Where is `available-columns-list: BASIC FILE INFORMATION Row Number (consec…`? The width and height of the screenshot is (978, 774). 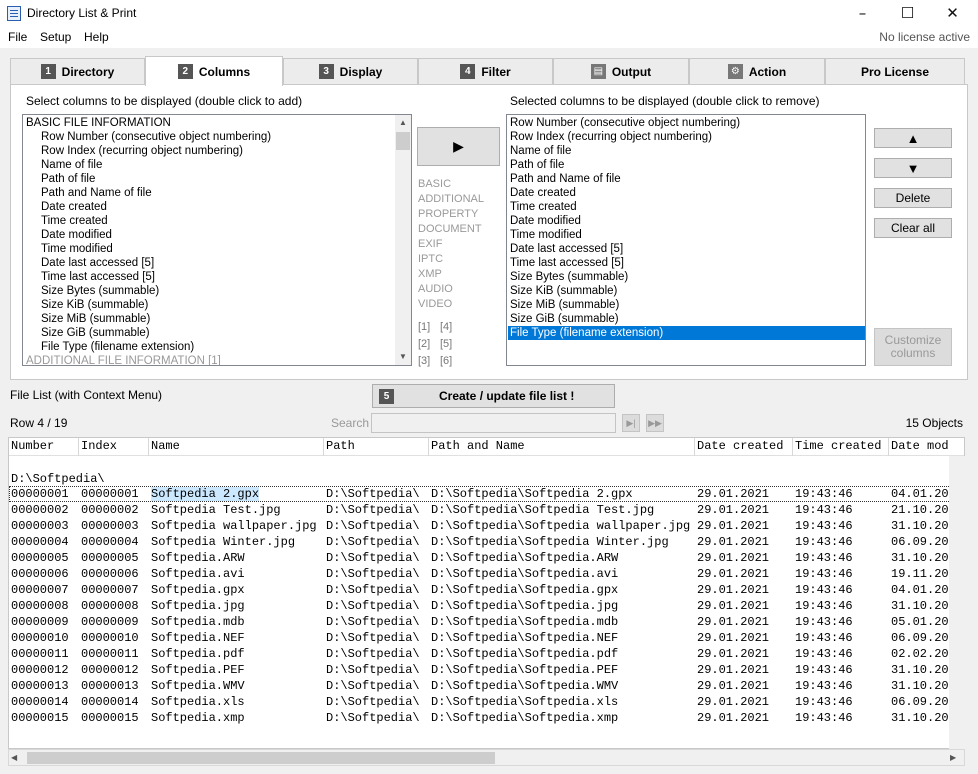 available-columns-list: BASIC FILE INFORMATION Row Number (consec… is located at coordinates (217, 240).